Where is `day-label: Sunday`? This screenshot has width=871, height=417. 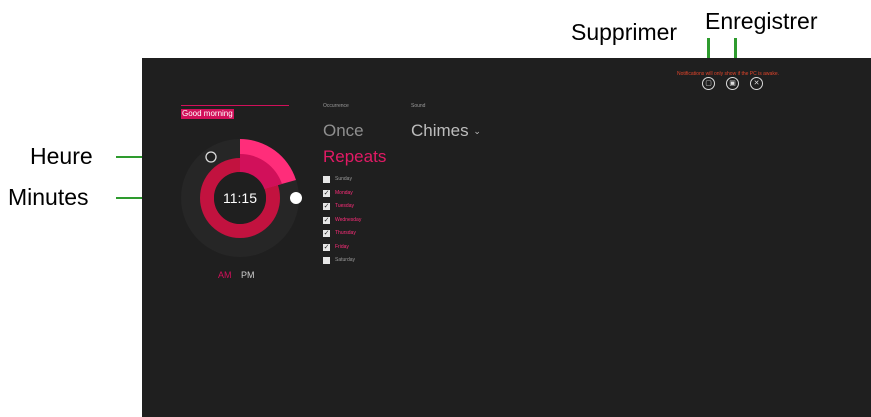
day-label: Sunday is located at coordinates (343, 179).